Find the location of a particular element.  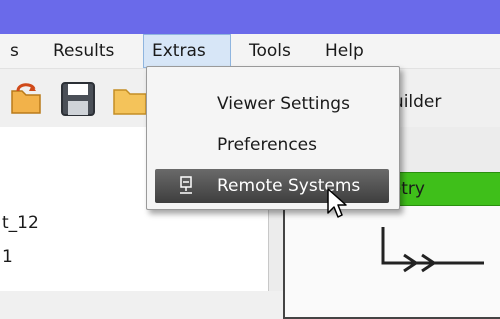

menu-item-results: Results is located at coordinates (83, 51).